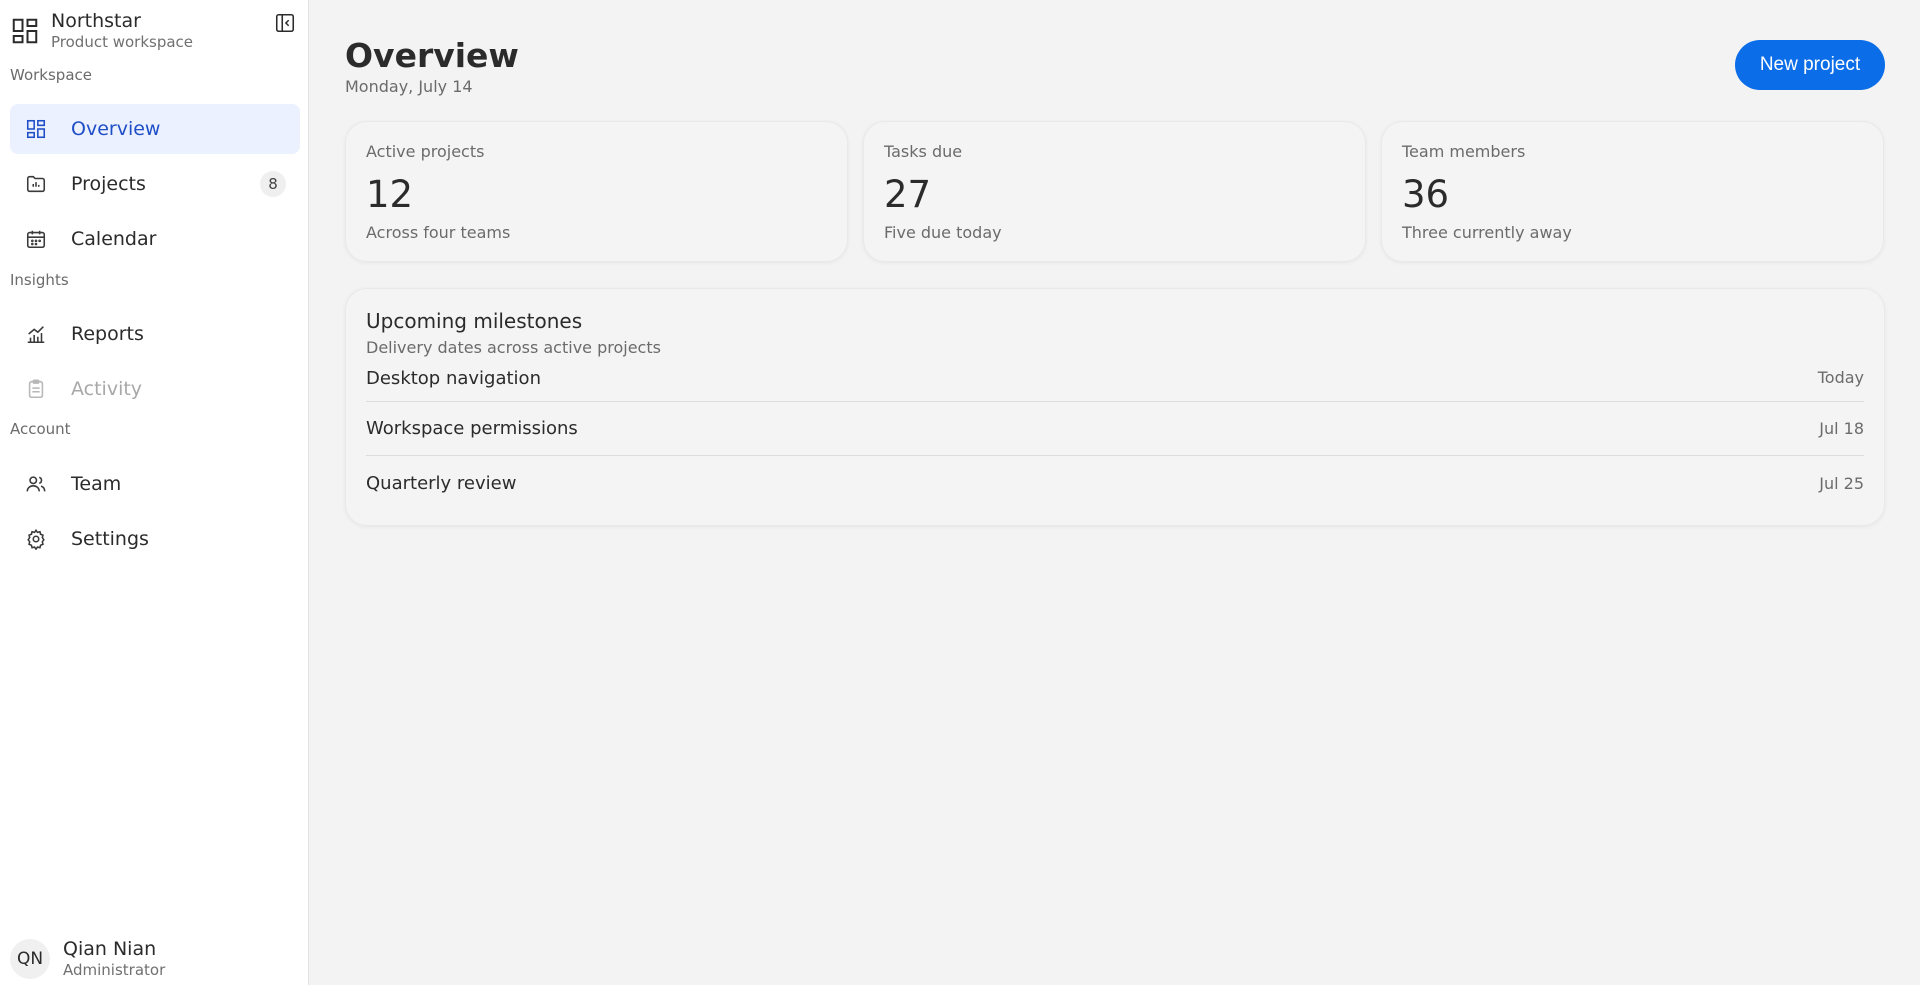 The width and height of the screenshot is (1920, 985). I want to click on sidebar-item-calendar: Calendar, so click(155, 239).